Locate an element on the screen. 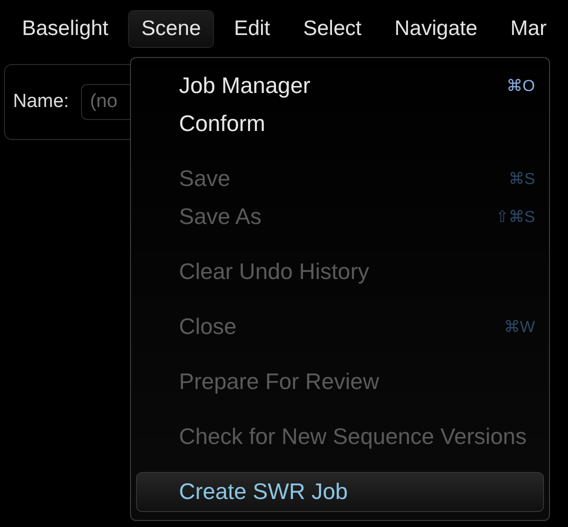 The image size is (568, 527). shortcut-label: ⇧⌘S is located at coordinates (515, 217).